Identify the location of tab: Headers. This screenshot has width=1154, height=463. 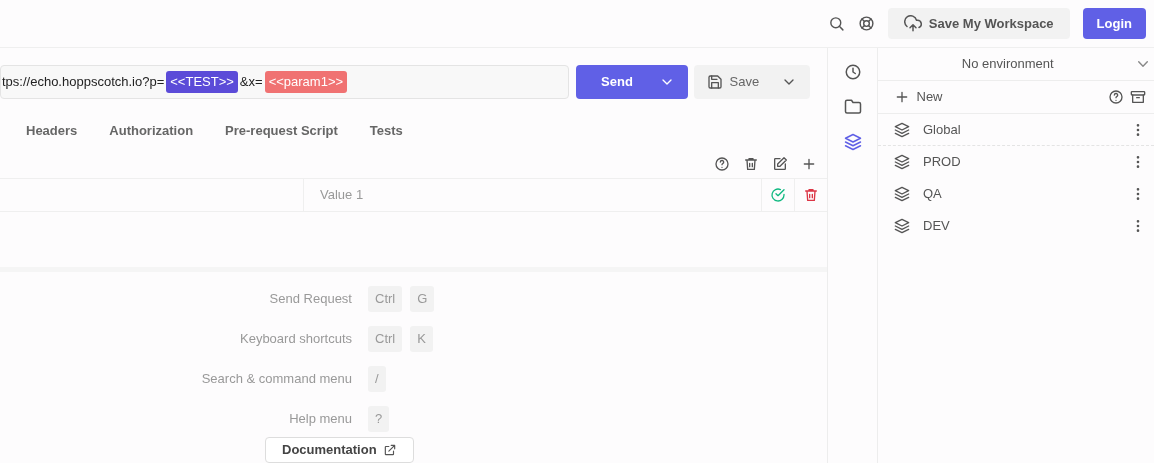
(52, 131).